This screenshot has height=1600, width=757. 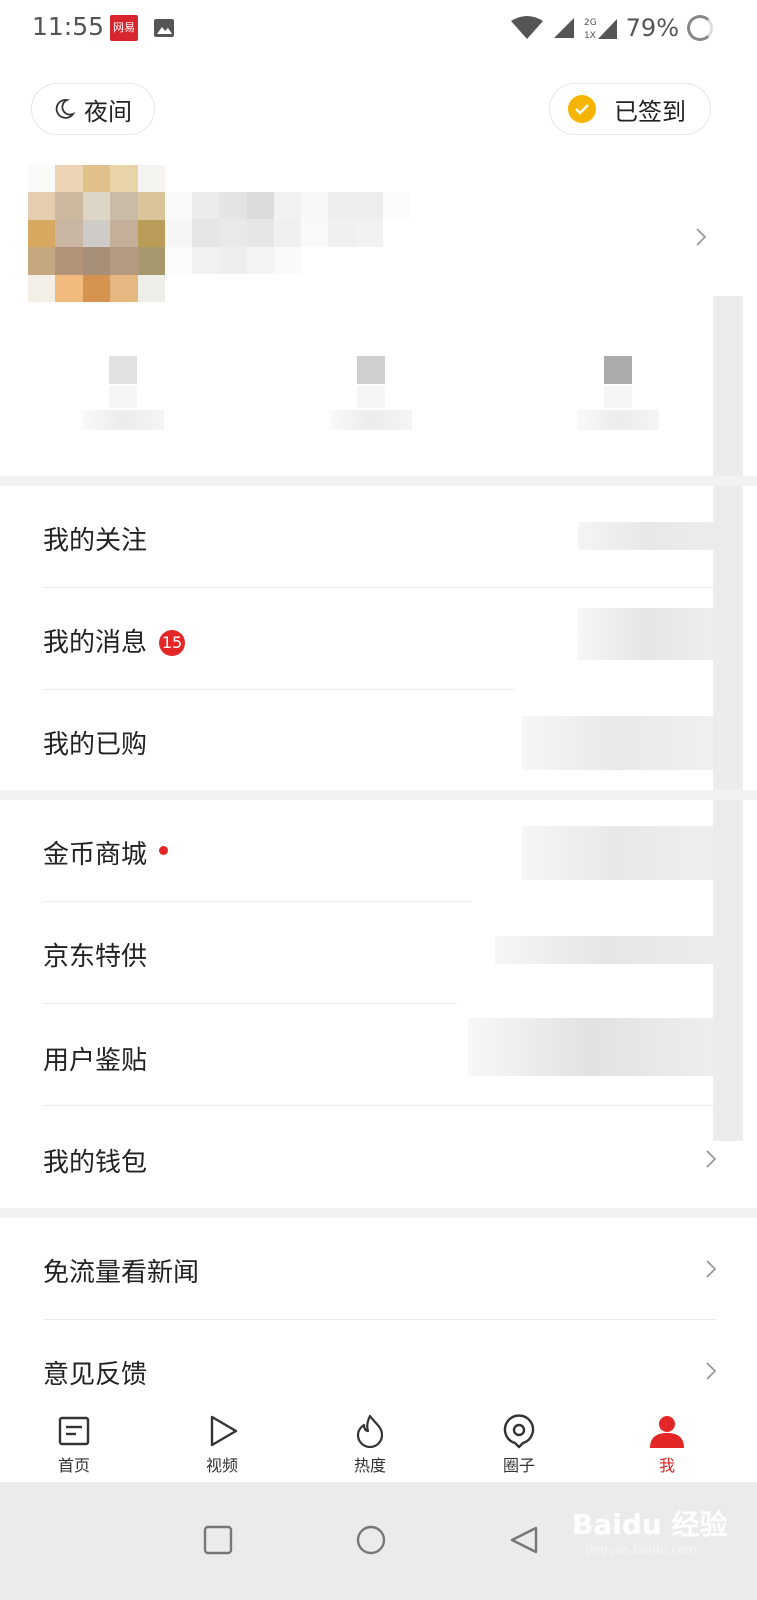 What do you see at coordinates (524, 1540) in the screenshot?
I see `back-triangle-icon` at bounding box center [524, 1540].